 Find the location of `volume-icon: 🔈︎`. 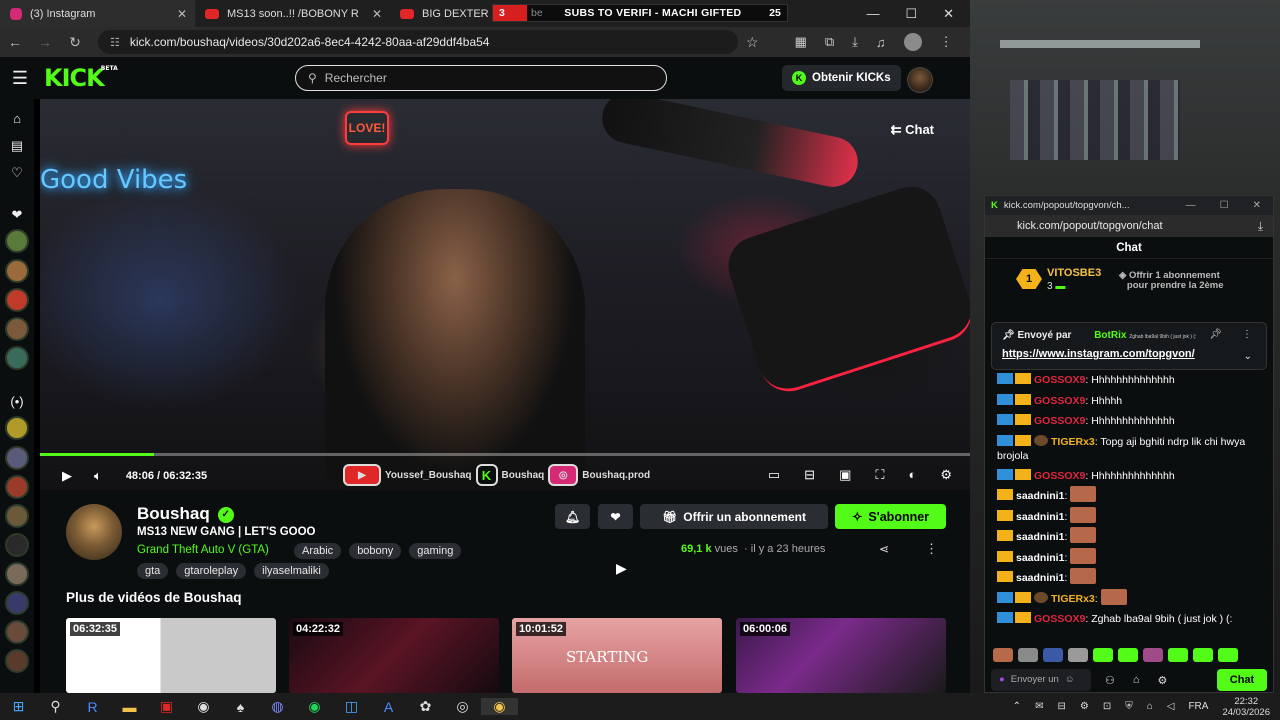

volume-icon: 🔈︎ is located at coordinates (98, 476).